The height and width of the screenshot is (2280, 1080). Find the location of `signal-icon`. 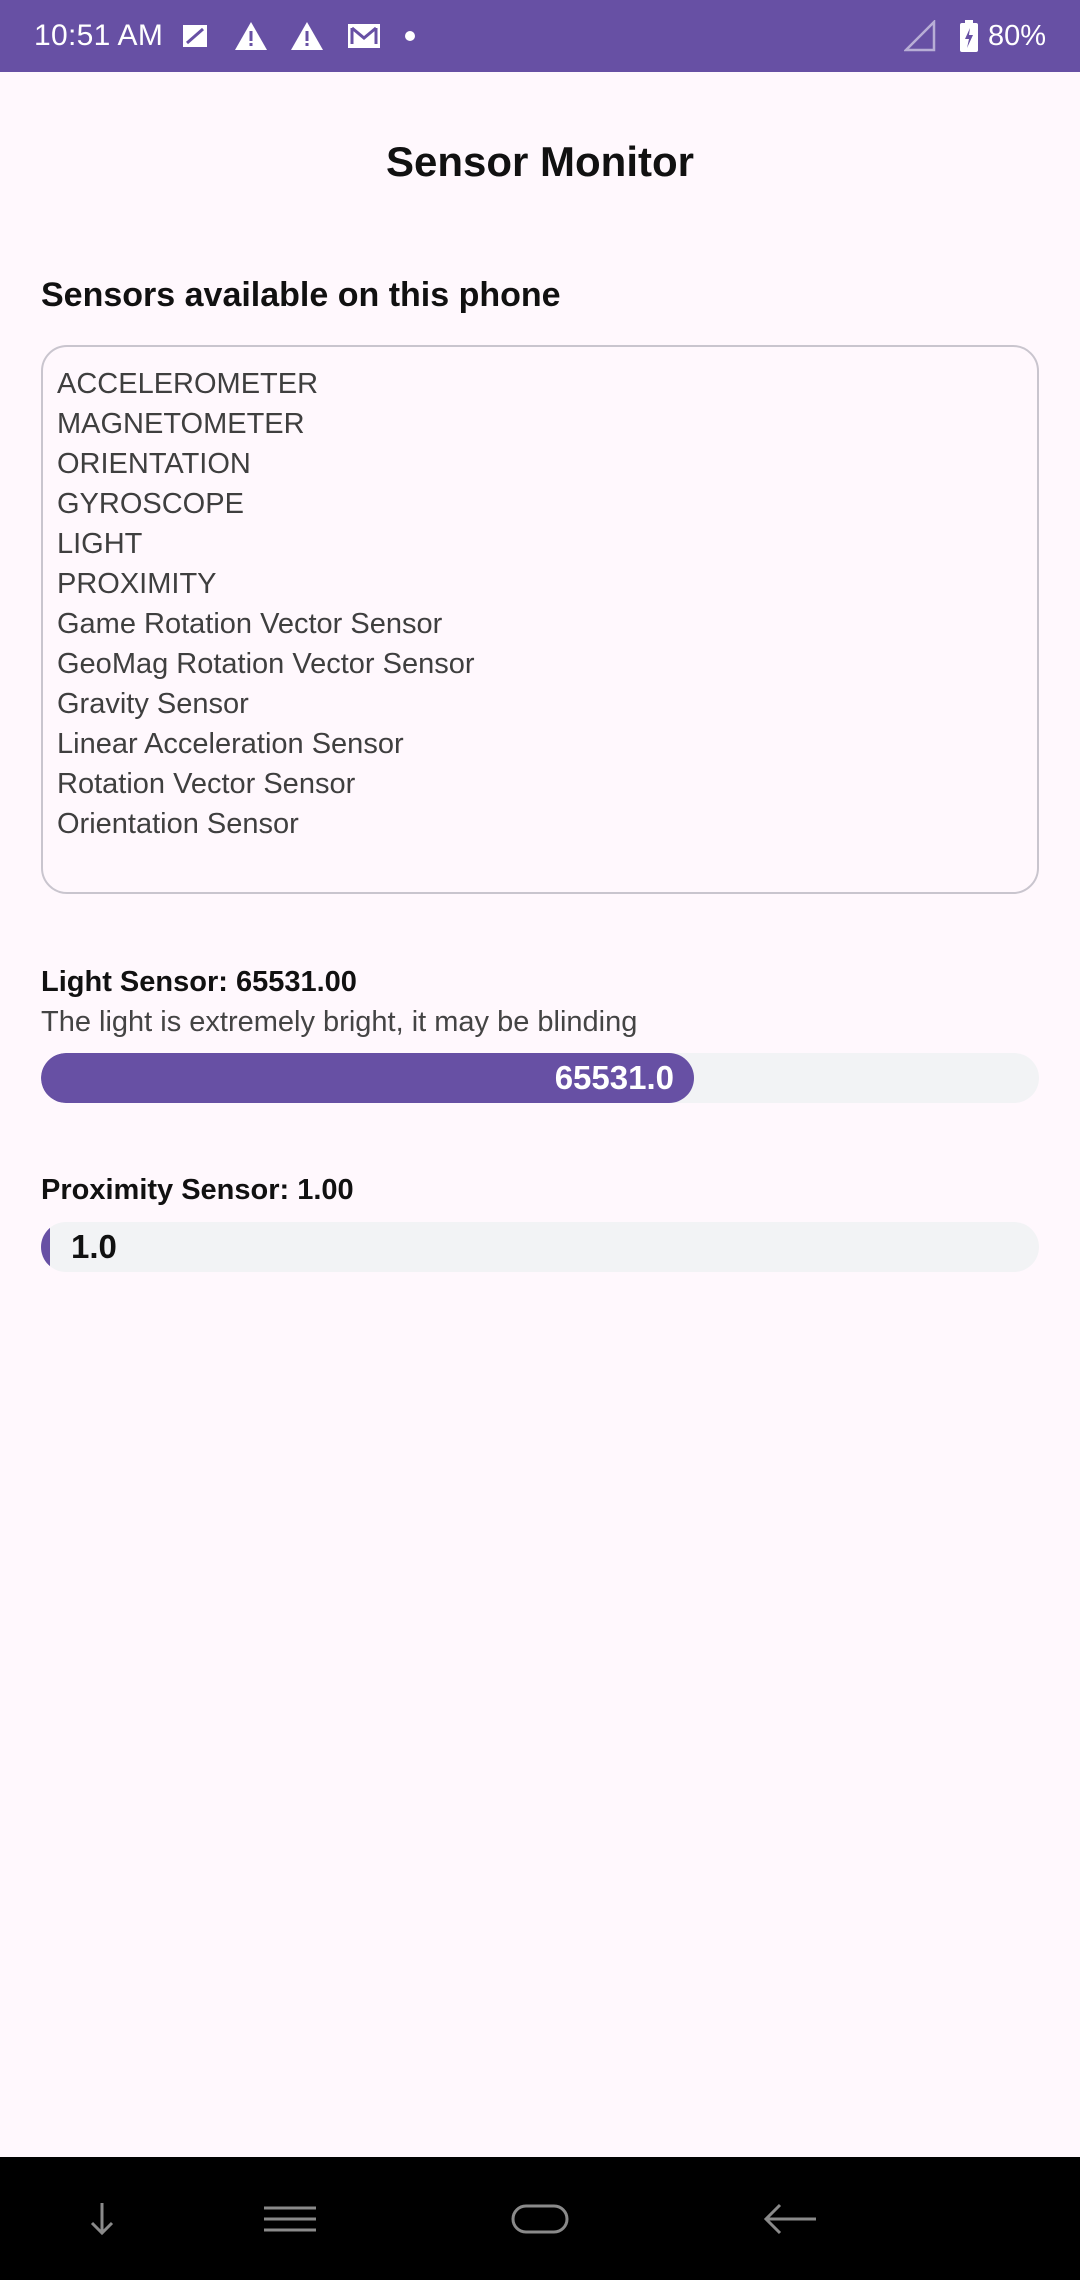

signal-icon is located at coordinates (920, 36).